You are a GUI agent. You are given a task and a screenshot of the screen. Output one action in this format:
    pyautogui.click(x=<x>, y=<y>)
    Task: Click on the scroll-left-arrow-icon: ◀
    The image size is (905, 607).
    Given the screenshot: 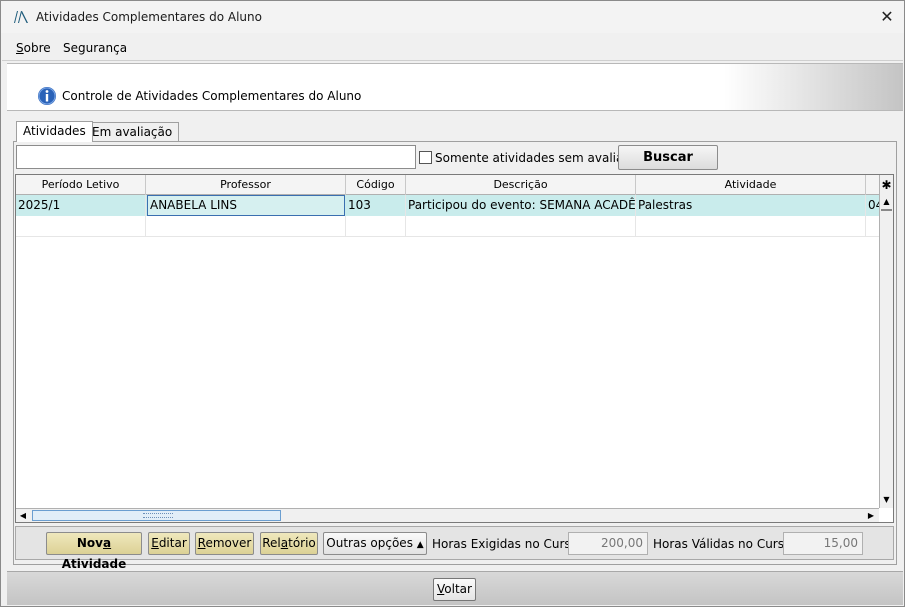 What is the action you would take?
    pyautogui.click(x=23, y=515)
    